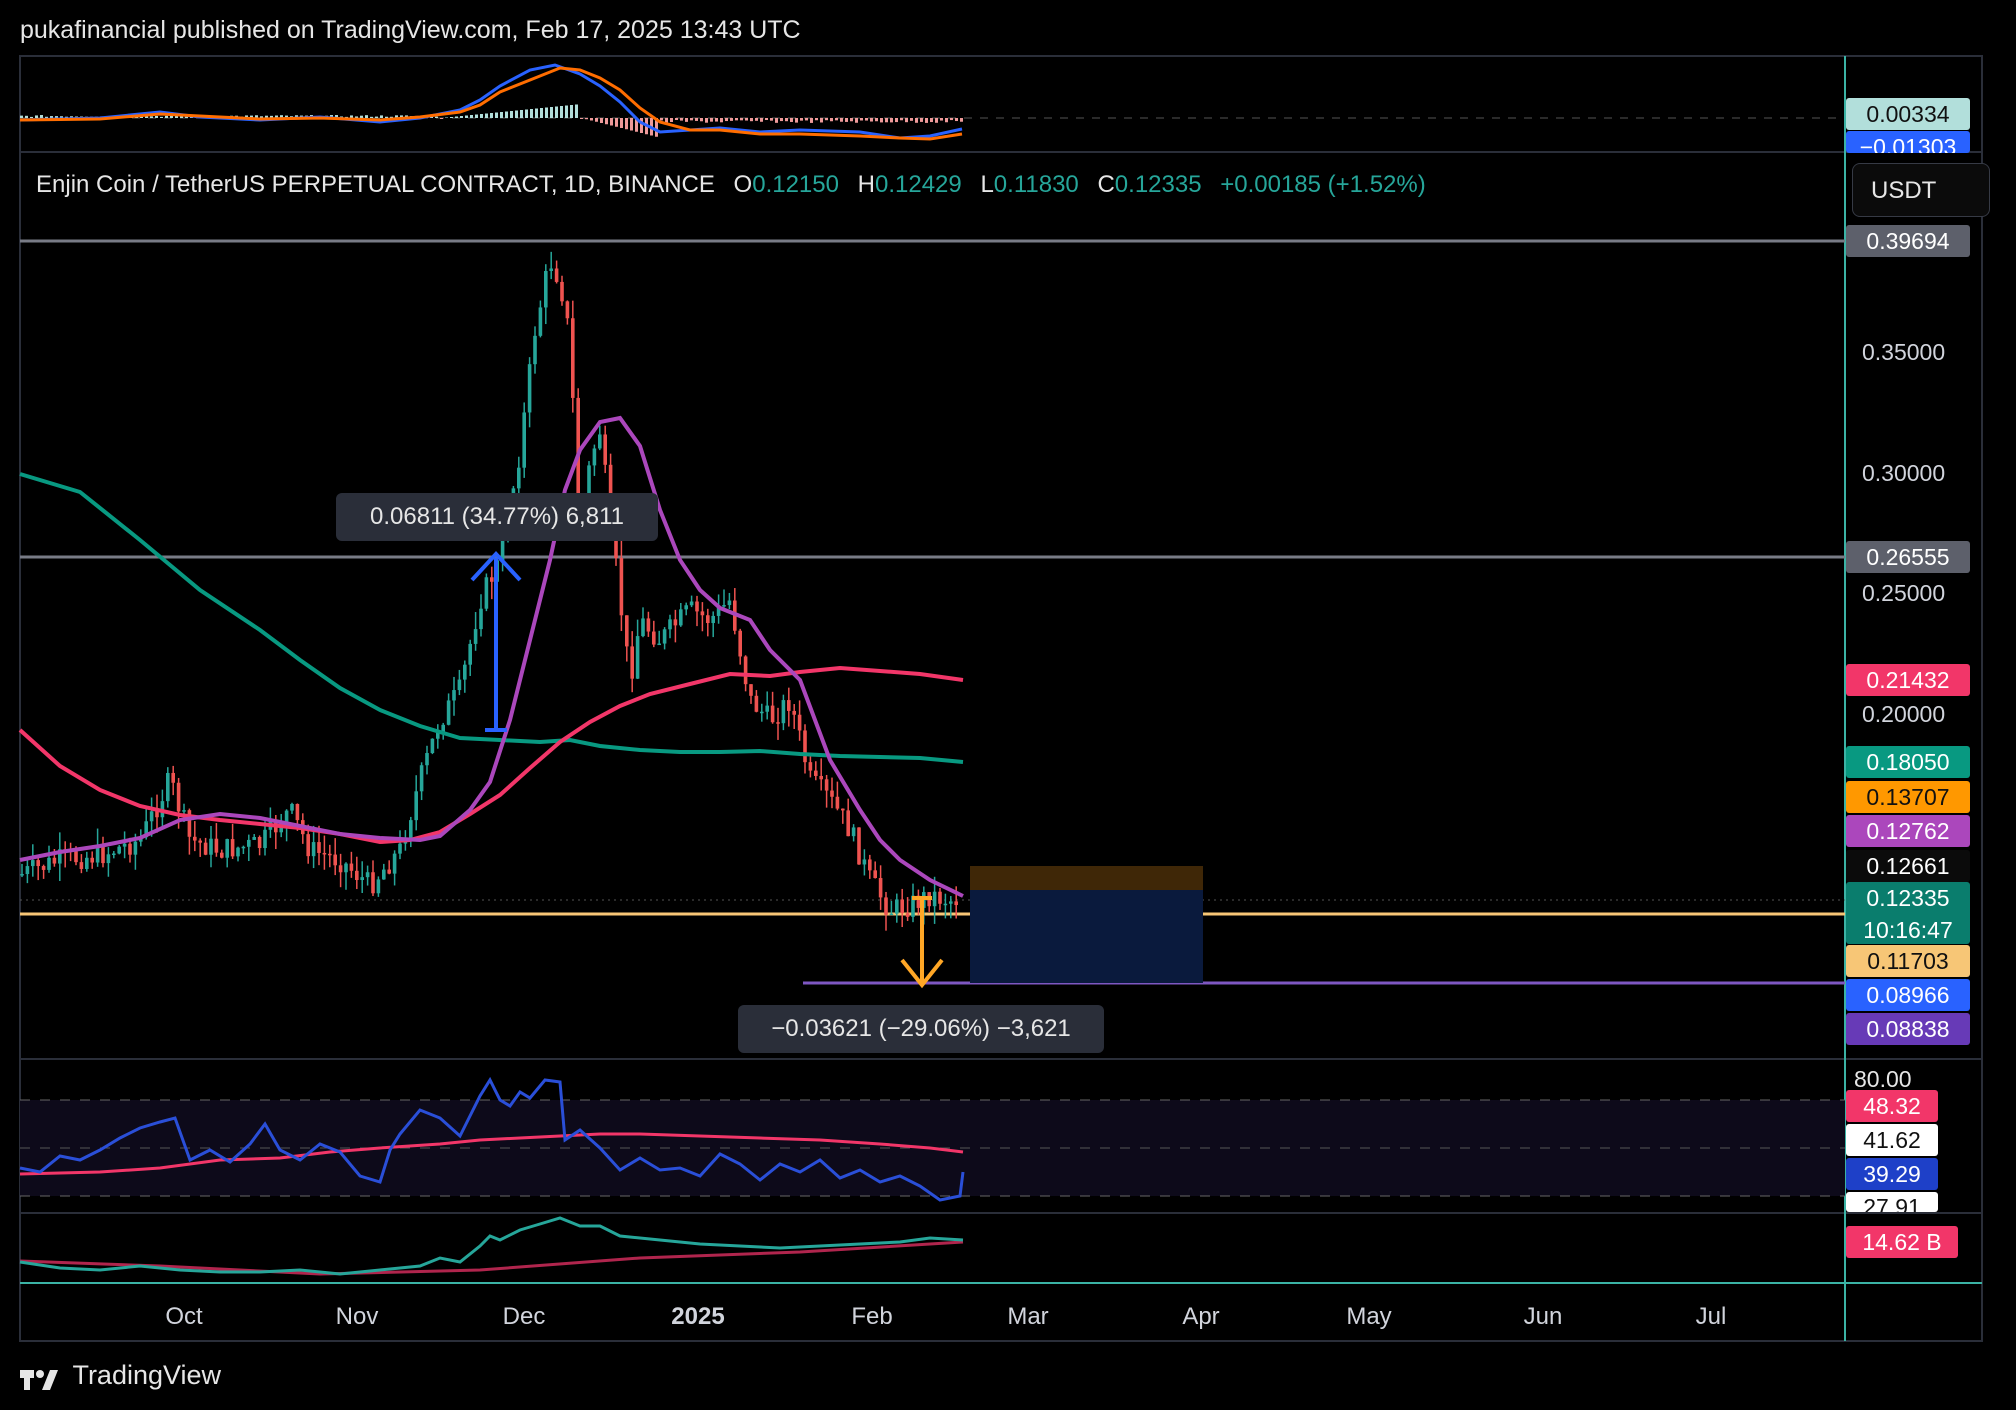  What do you see at coordinates (1711, 1316) in the screenshot?
I see `time-axis-label: Jul` at bounding box center [1711, 1316].